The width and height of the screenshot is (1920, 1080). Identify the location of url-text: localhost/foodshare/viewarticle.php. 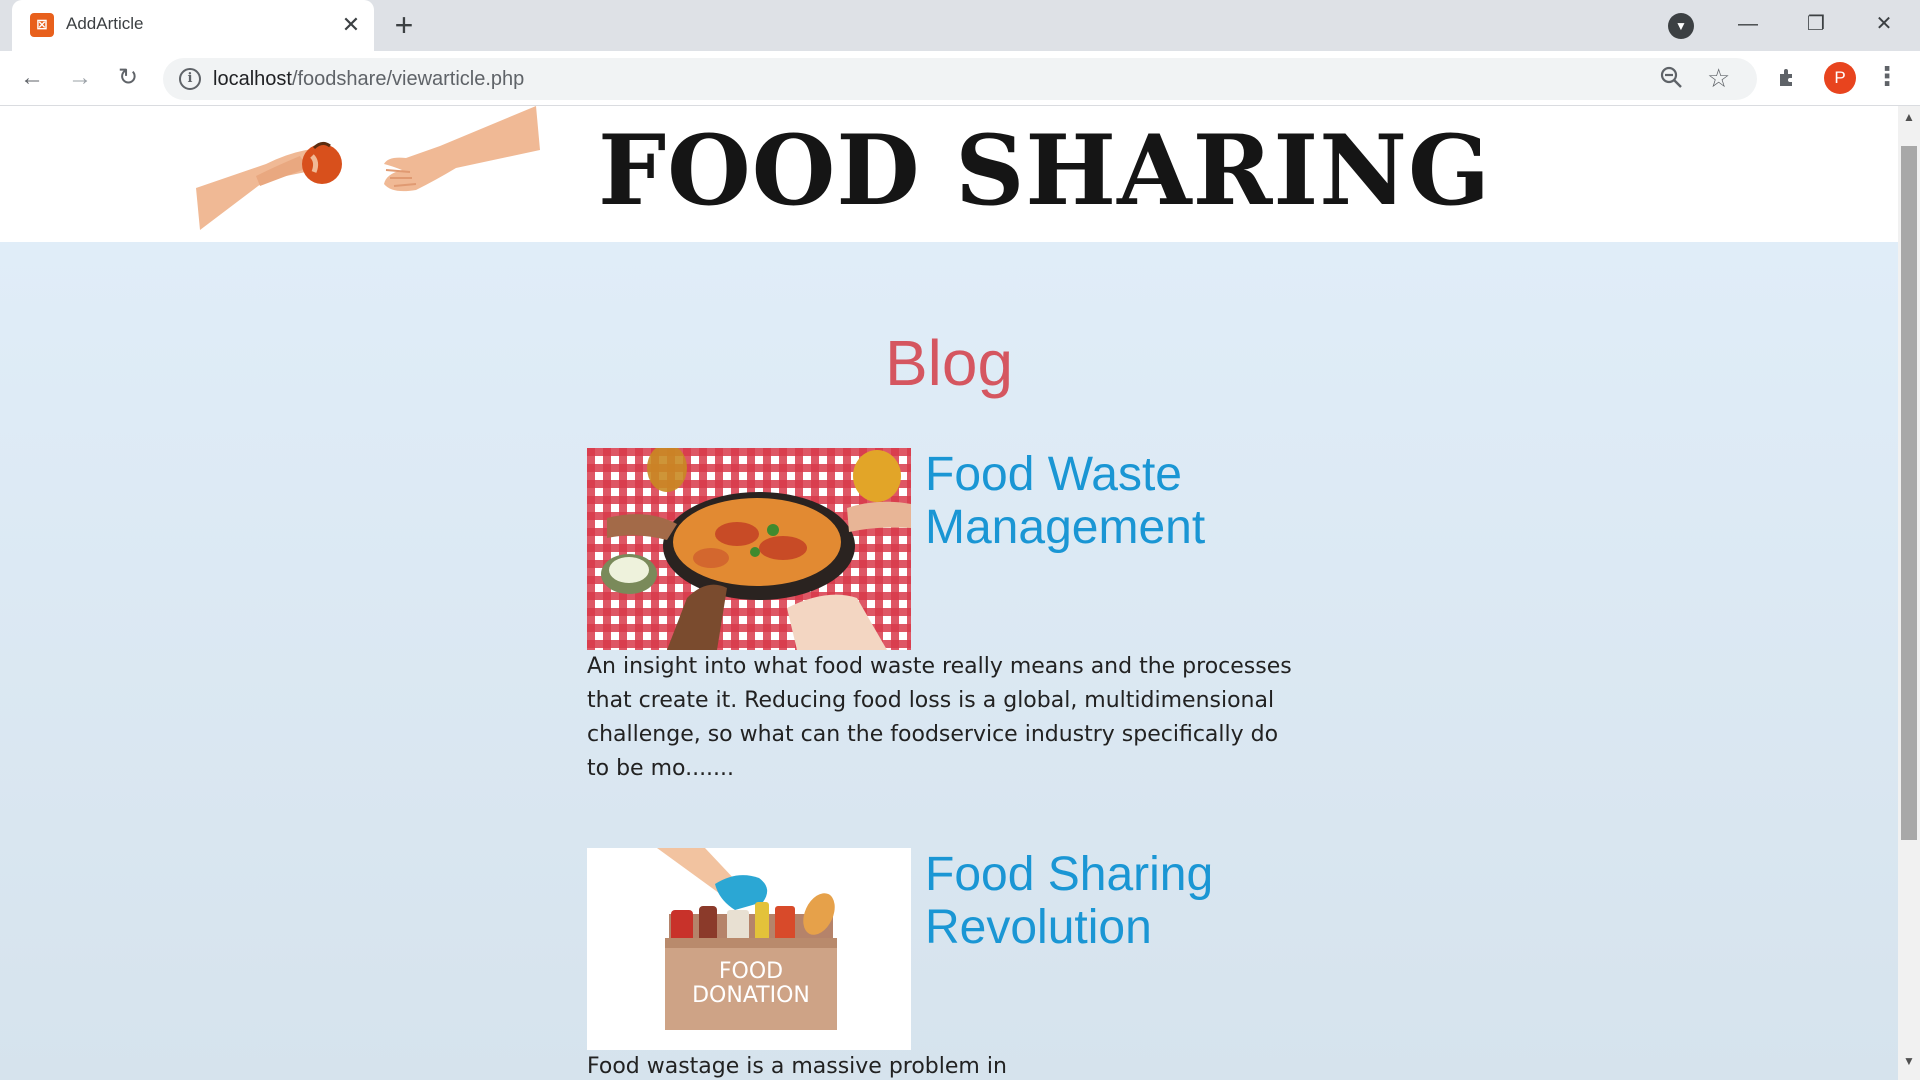
(368, 79).